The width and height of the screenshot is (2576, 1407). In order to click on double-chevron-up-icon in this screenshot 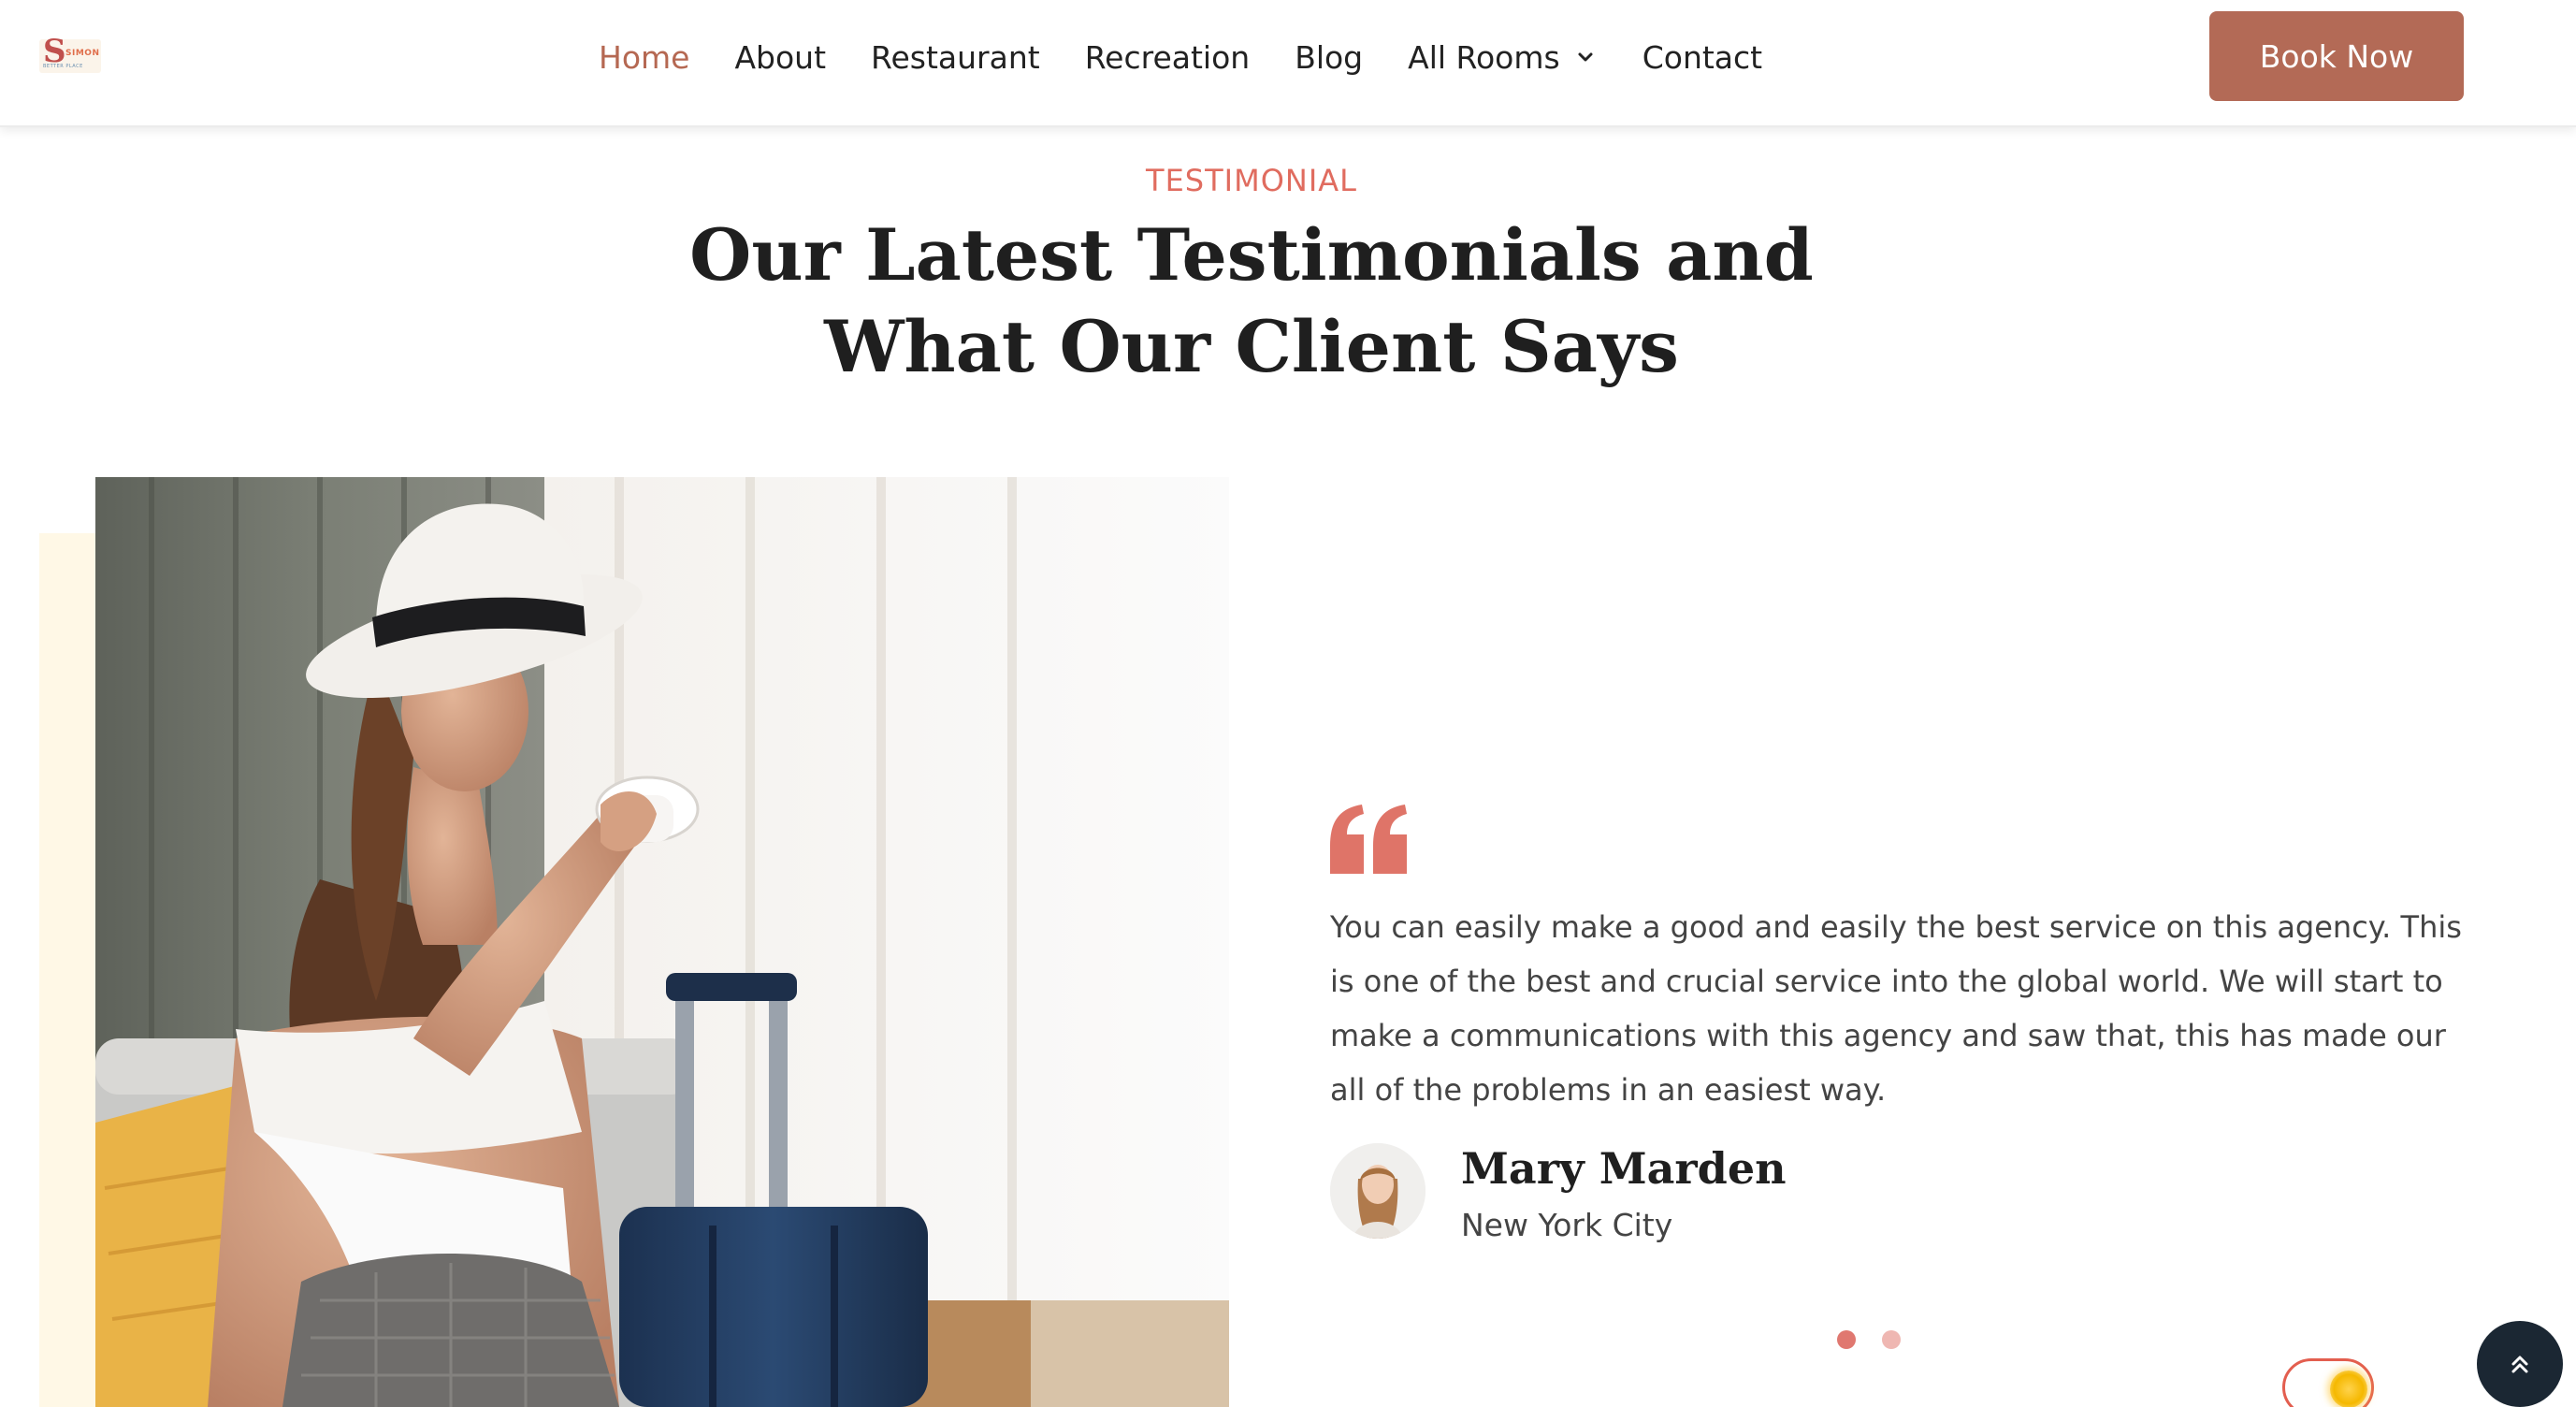, I will do `click(2520, 1364)`.